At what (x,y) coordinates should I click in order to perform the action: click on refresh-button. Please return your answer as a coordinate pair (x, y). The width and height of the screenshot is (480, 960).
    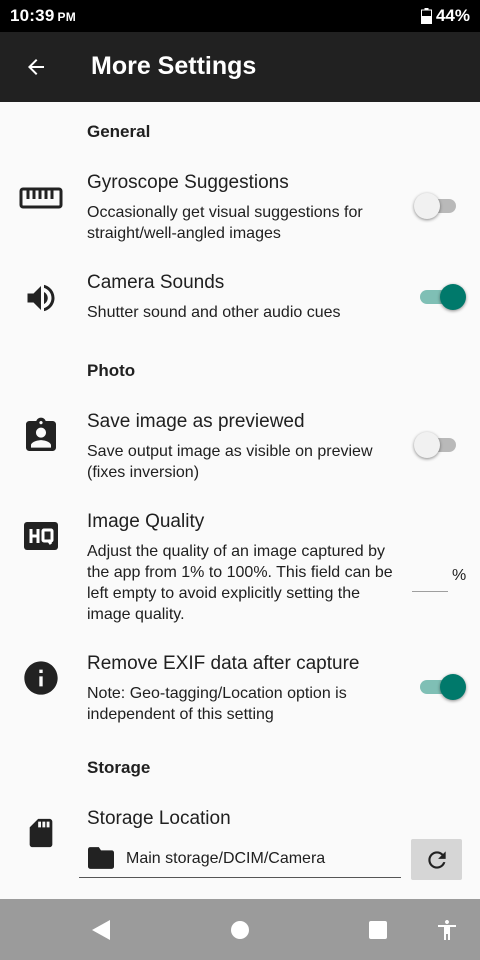
    Looking at the image, I should click on (436, 859).